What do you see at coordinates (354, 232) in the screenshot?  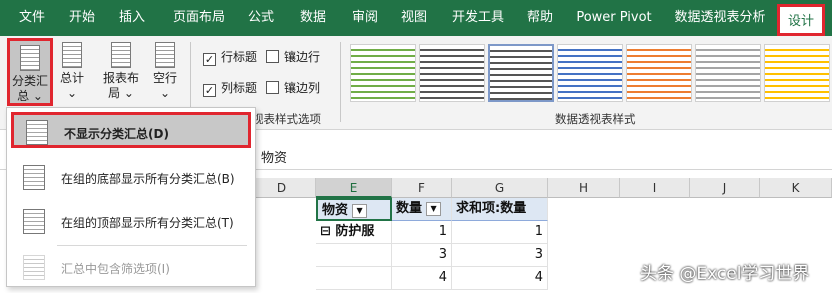 I see `pivot-row-label: ⊟ 防护服` at bounding box center [354, 232].